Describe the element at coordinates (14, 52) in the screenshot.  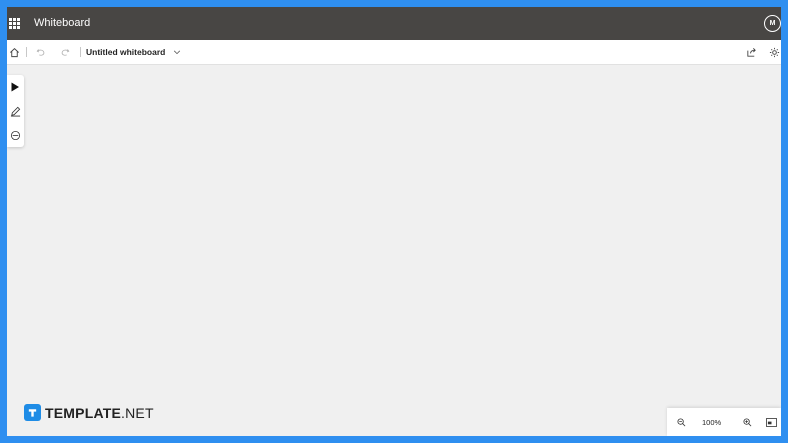
I see `home-icon` at that location.